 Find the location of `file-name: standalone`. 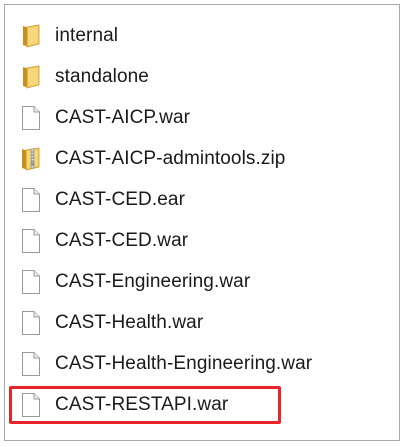

file-name: standalone is located at coordinates (102, 76).